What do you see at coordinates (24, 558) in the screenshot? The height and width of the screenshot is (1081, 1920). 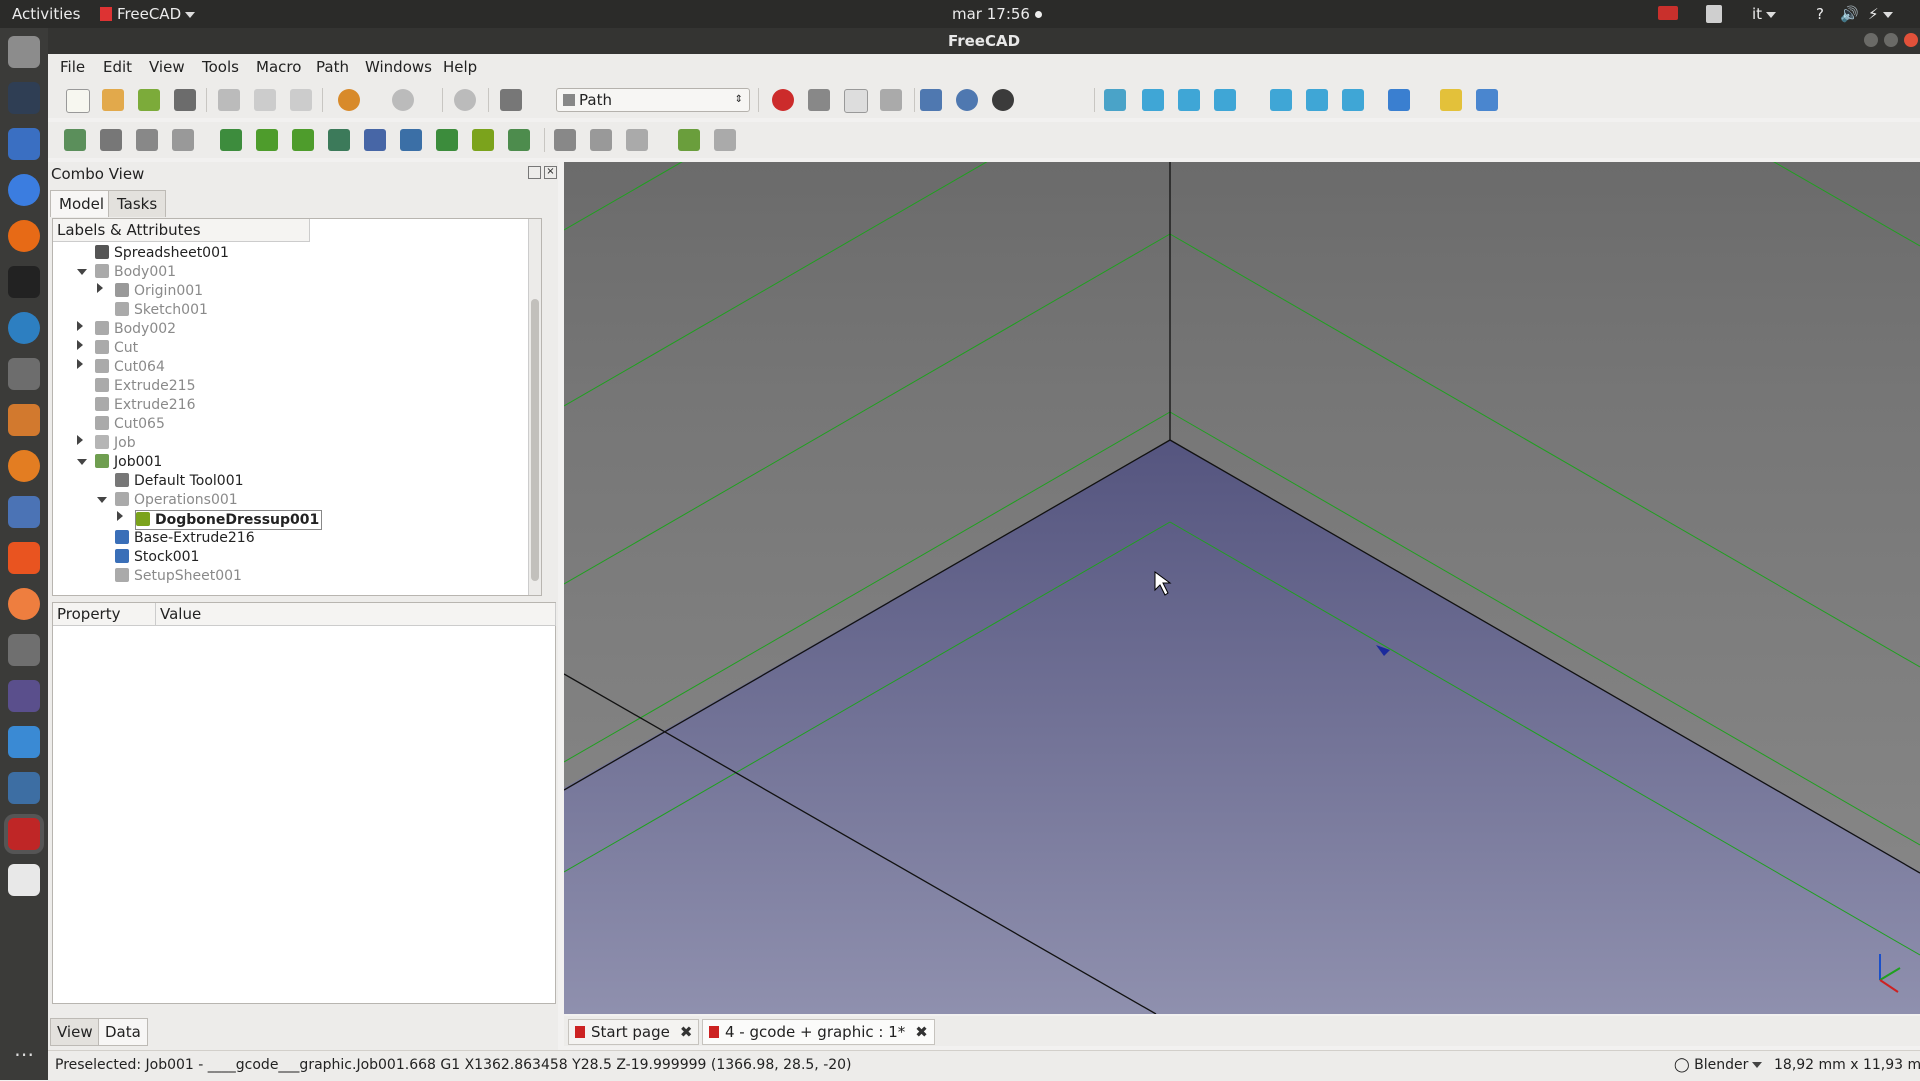 I see `software-center-icon` at bounding box center [24, 558].